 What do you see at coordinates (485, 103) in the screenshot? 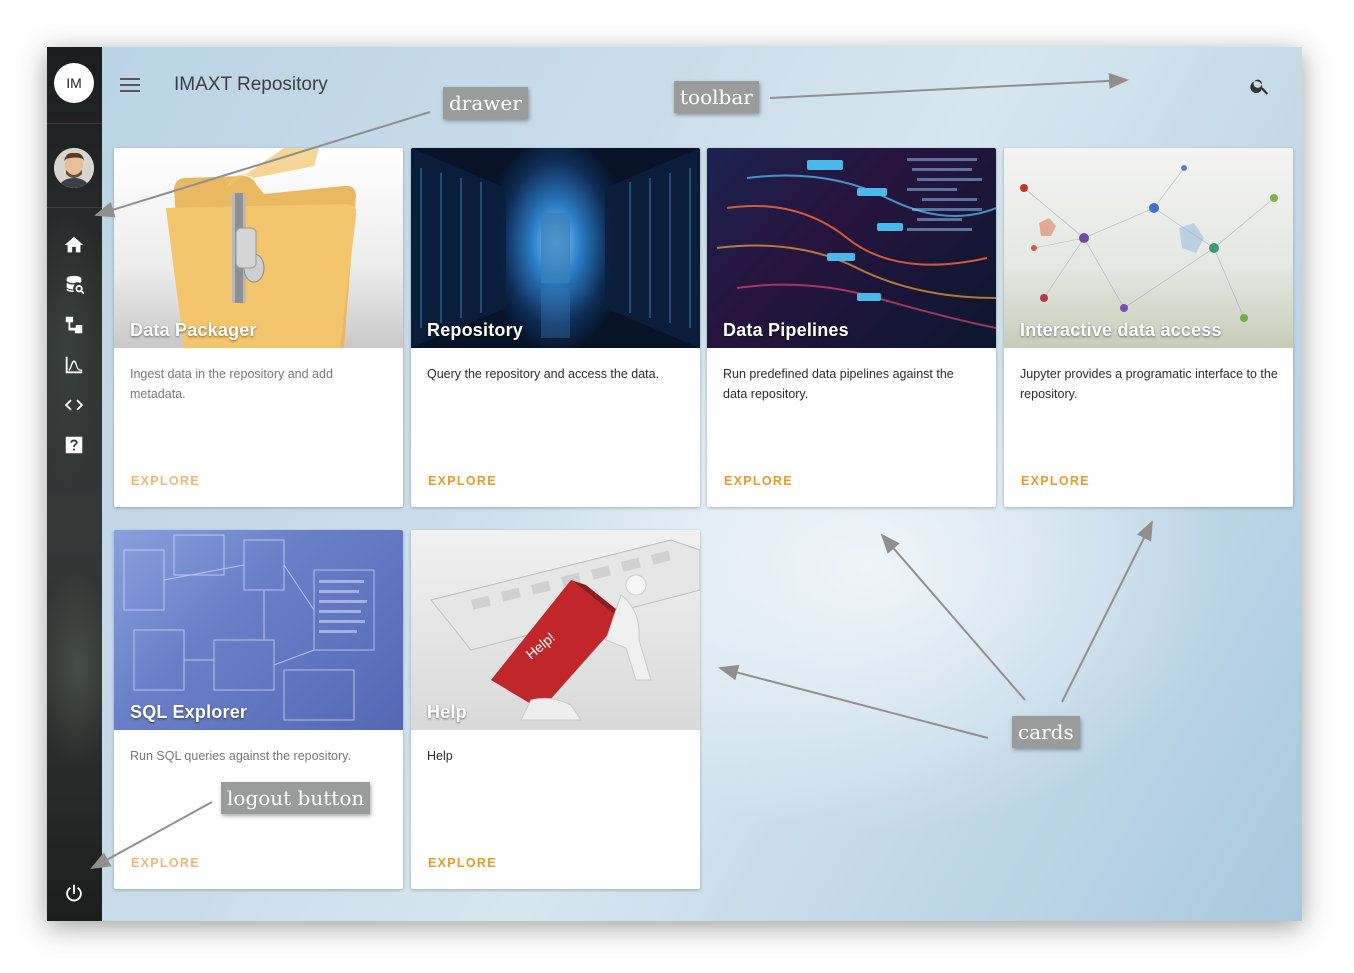
I see `annotation-drawer: drawer` at bounding box center [485, 103].